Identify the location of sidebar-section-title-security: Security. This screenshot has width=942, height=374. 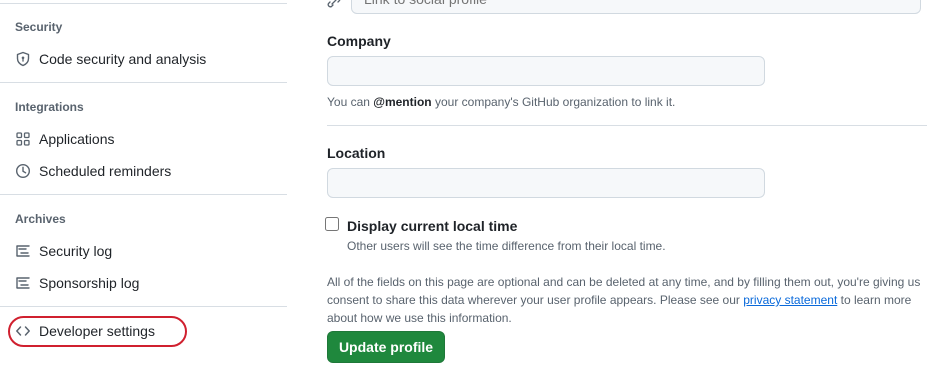
(39, 27).